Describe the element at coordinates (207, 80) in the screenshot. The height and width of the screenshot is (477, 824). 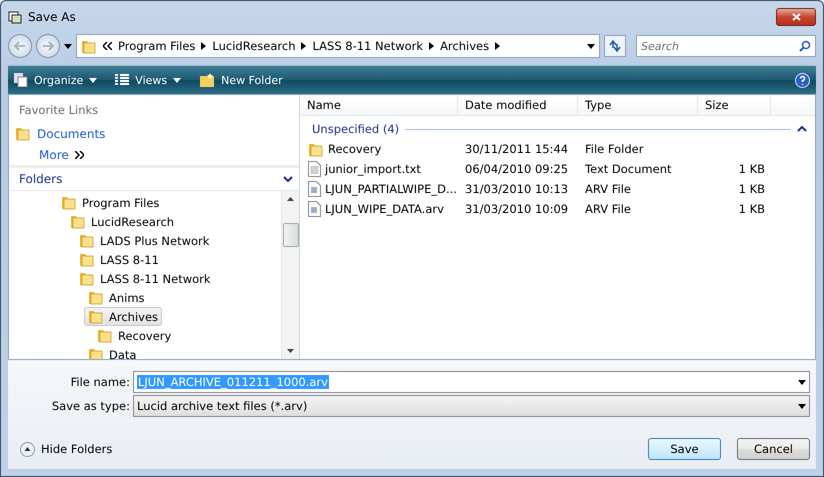
I see `new-folder-icon` at that location.